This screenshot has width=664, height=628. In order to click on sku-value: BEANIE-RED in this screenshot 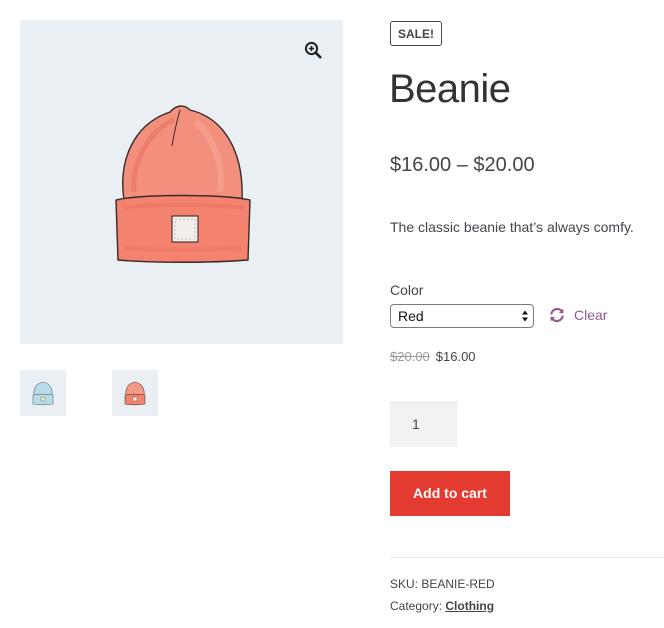, I will do `click(458, 584)`.